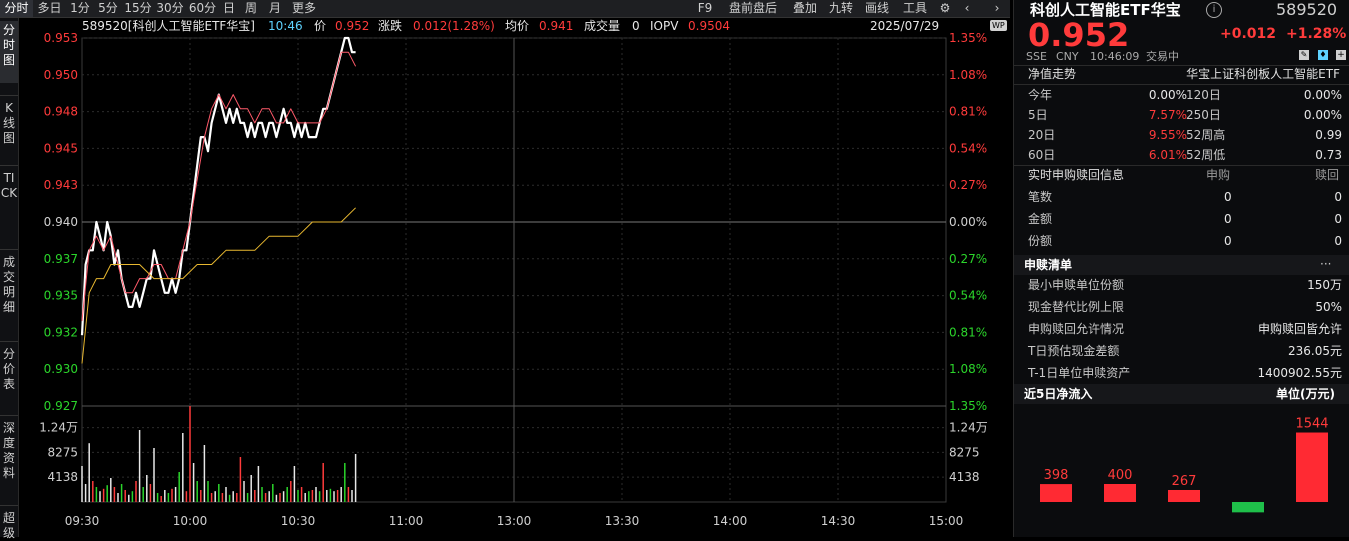  I want to click on realtime-title: 实时申购赎回信息, so click(1076, 175).